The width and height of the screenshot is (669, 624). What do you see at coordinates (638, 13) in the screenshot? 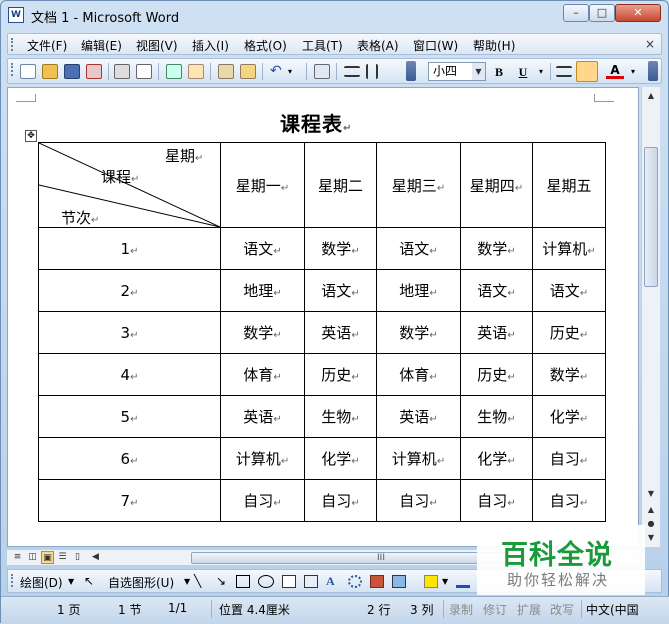
I see `close-button: ✕` at bounding box center [638, 13].